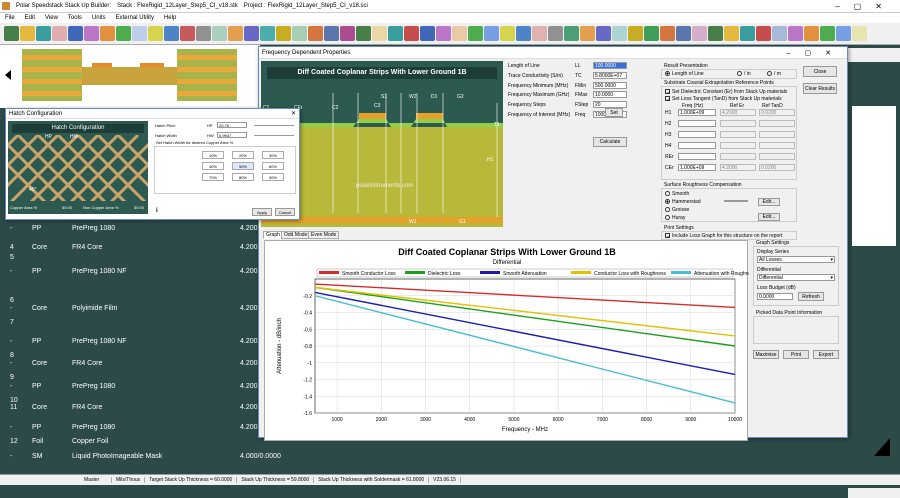 The width and height of the screenshot is (900, 498). Describe the element at coordinates (243, 155) in the screenshot. I see `hatch-percent-button: 20%` at that location.